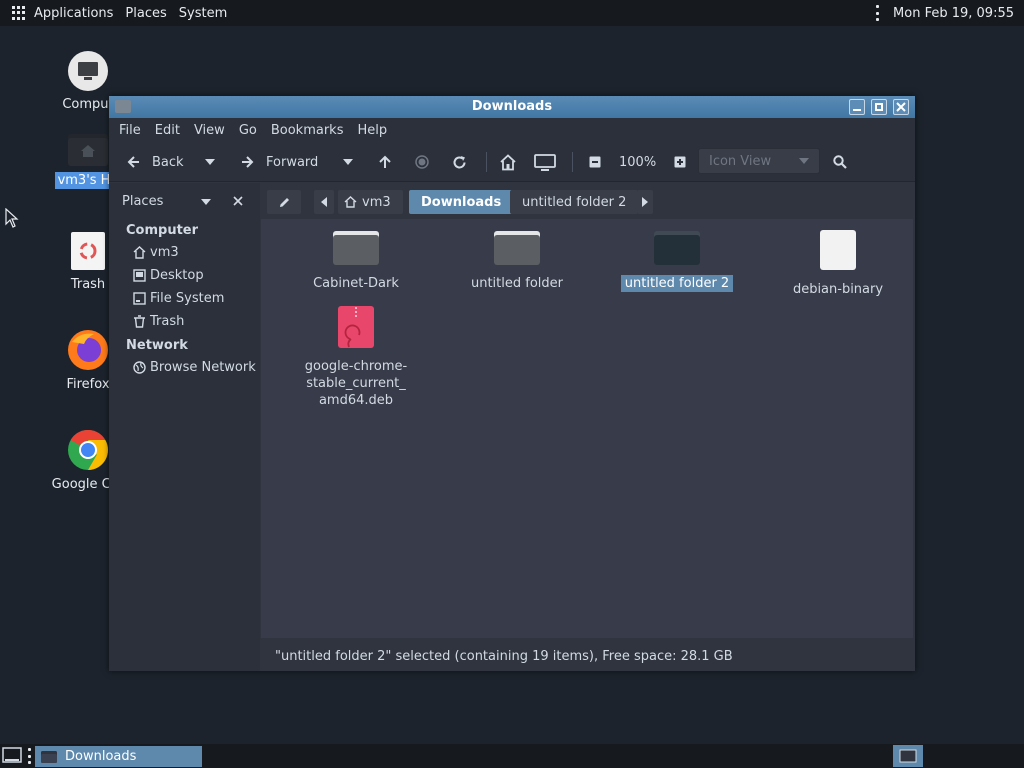 Image resolution: width=1024 pixels, height=768 pixels. What do you see at coordinates (88, 384) in the screenshot?
I see `desktop-icon-label: Firefox` at bounding box center [88, 384].